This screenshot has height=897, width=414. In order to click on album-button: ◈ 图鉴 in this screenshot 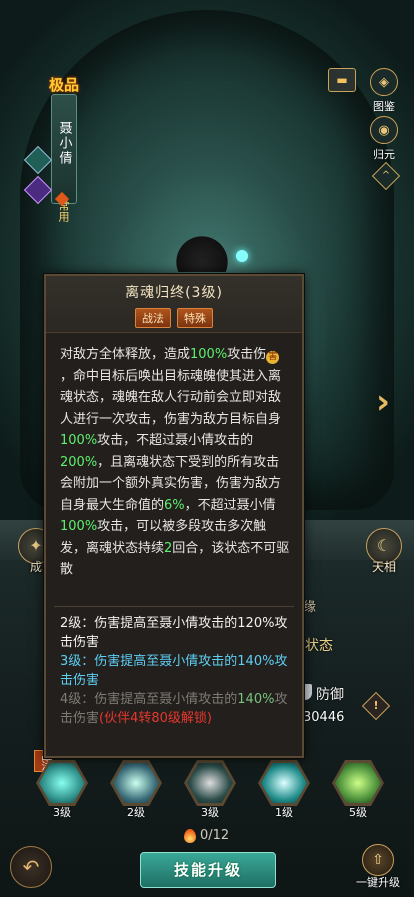, I will do `click(384, 91)`.